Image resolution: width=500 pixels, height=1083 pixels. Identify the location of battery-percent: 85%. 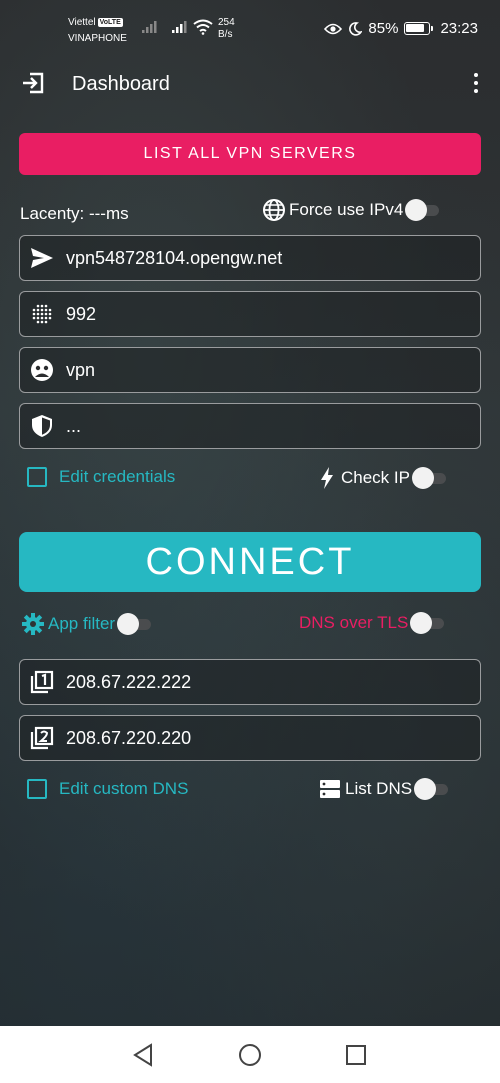
(383, 28).